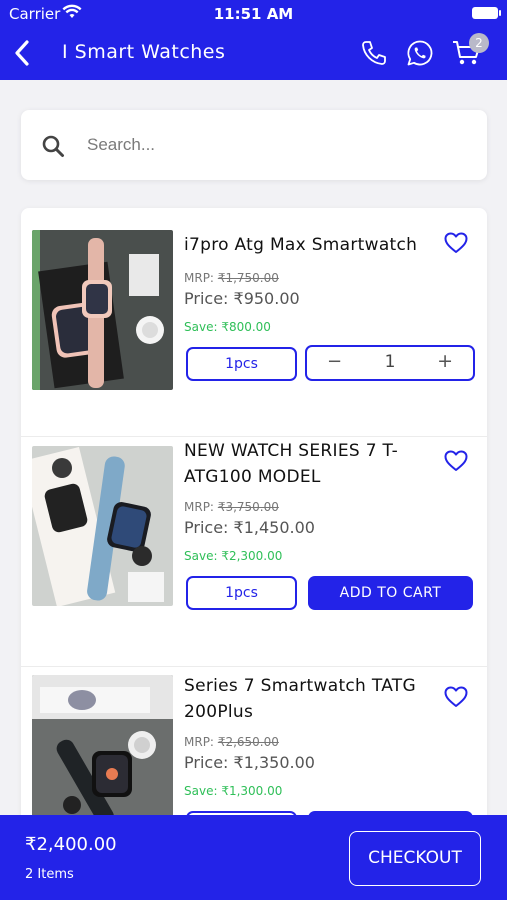  What do you see at coordinates (242, 298) in the screenshot?
I see `price: Price: ₹950.00` at bounding box center [242, 298].